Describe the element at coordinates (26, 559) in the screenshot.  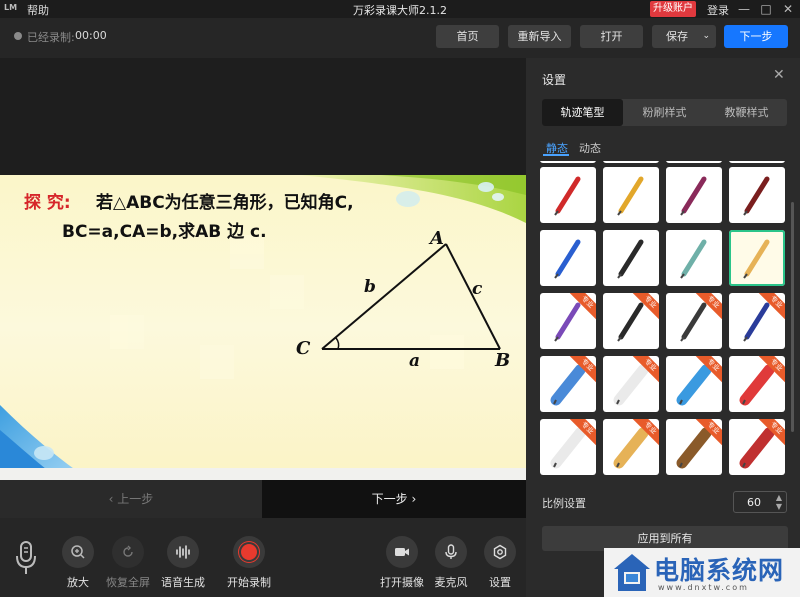
I see `microphone-large-icon` at that location.